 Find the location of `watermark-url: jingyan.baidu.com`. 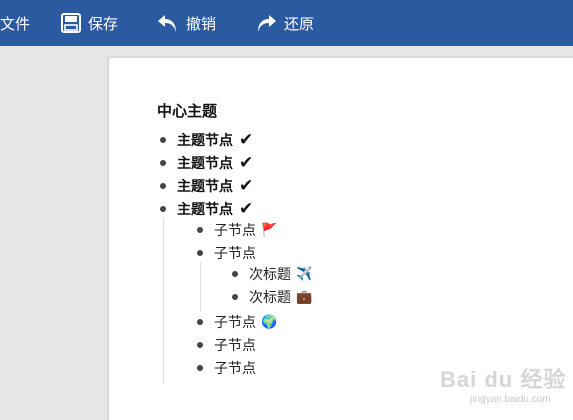

watermark-url: jingyan.baidu.com is located at coordinates (510, 399).